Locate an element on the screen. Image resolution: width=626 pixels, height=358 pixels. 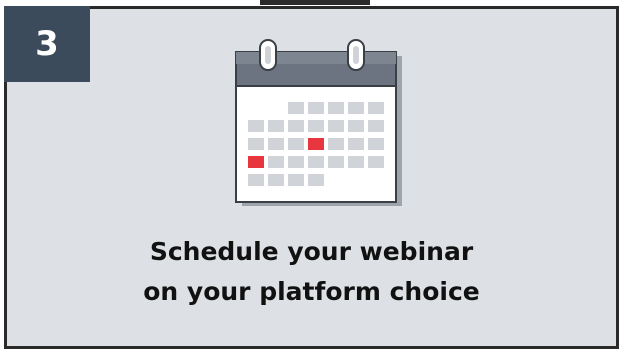
calendar-icon is located at coordinates (318, 122).